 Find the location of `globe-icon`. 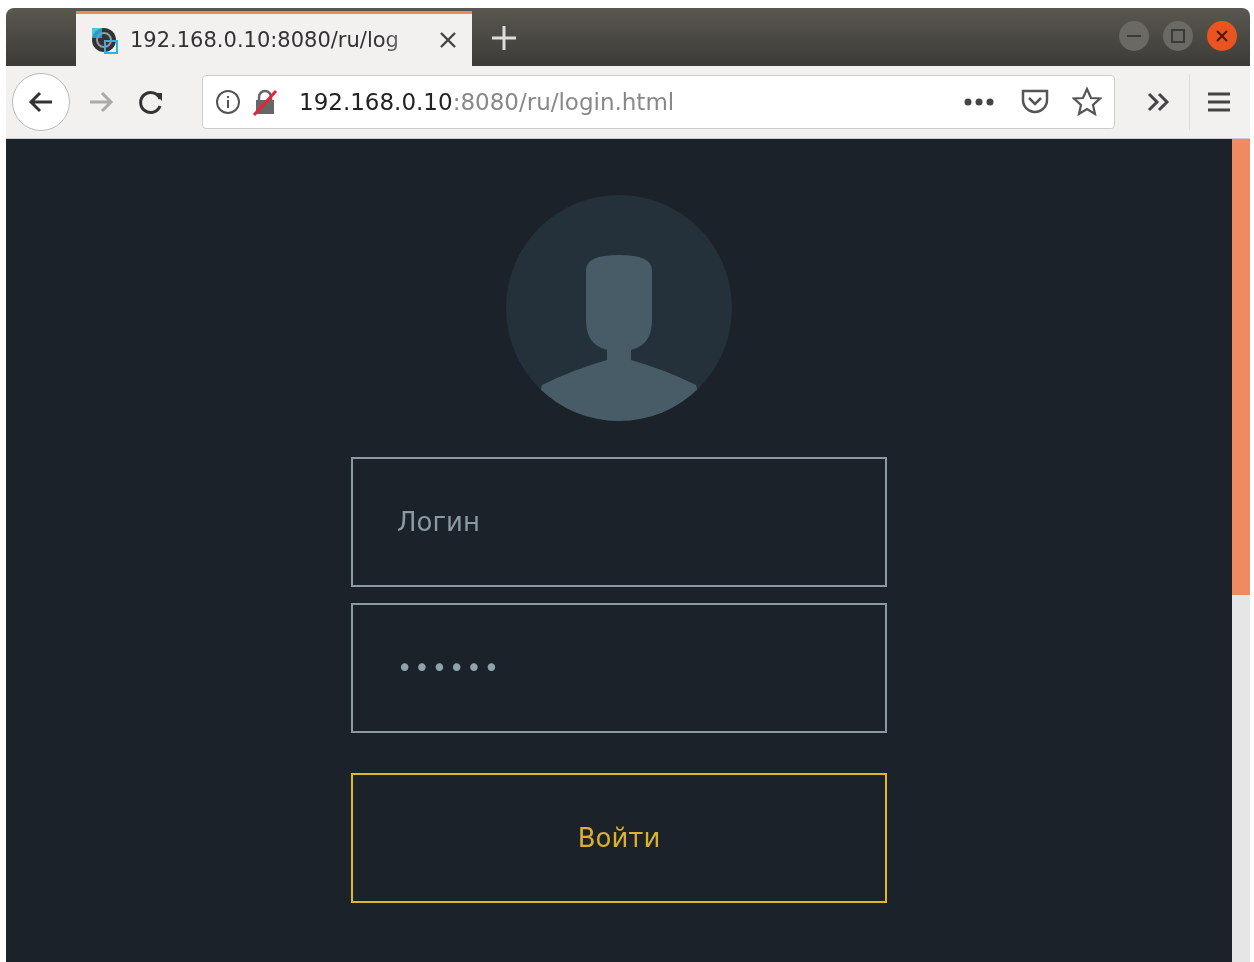

globe-icon is located at coordinates (105, 40).